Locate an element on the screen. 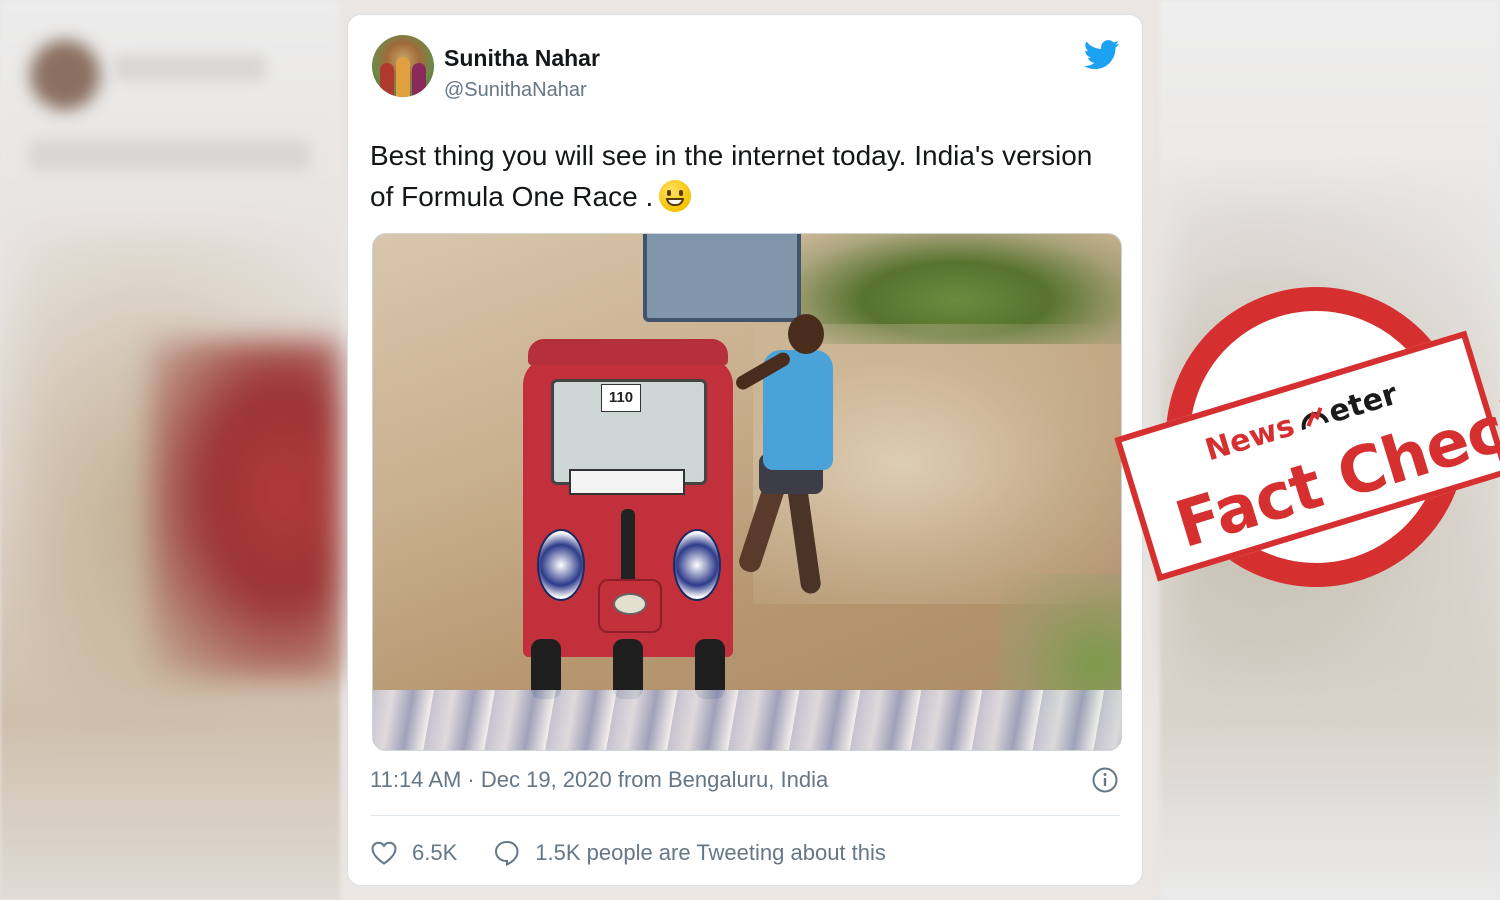 The image size is (1500, 900). user-avatar is located at coordinates (403, 66).